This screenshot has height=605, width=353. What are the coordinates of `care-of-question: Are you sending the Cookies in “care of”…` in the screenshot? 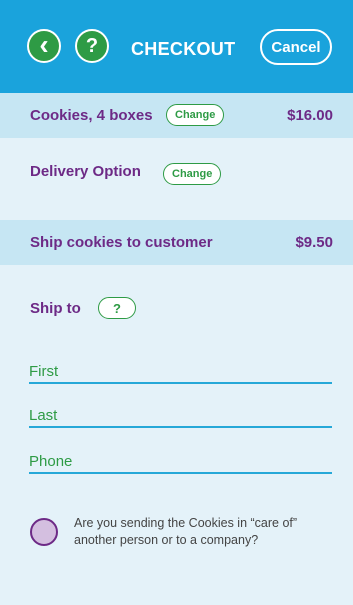 It's located at (186, 531).